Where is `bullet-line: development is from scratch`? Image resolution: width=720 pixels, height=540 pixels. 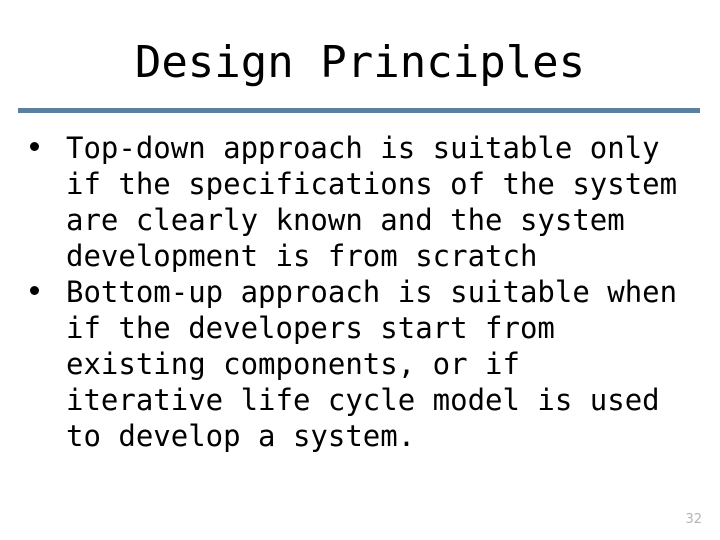
bullet-line: development is from scratch is located at coordinates (302, 256).